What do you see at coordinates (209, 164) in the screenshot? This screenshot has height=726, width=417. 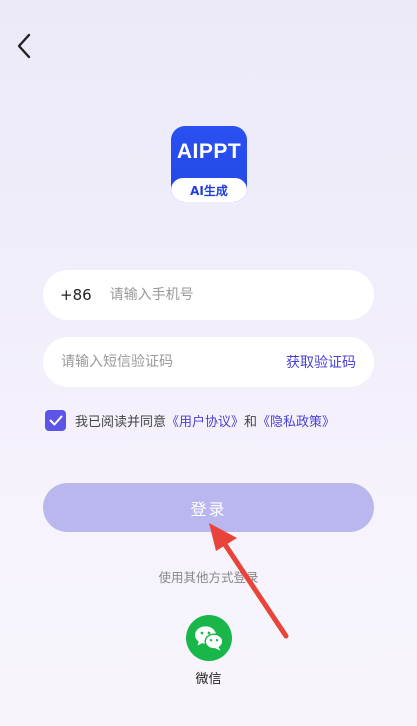 I see `app-logo: AIPPT AI生成` at bounding box center [209, 164].